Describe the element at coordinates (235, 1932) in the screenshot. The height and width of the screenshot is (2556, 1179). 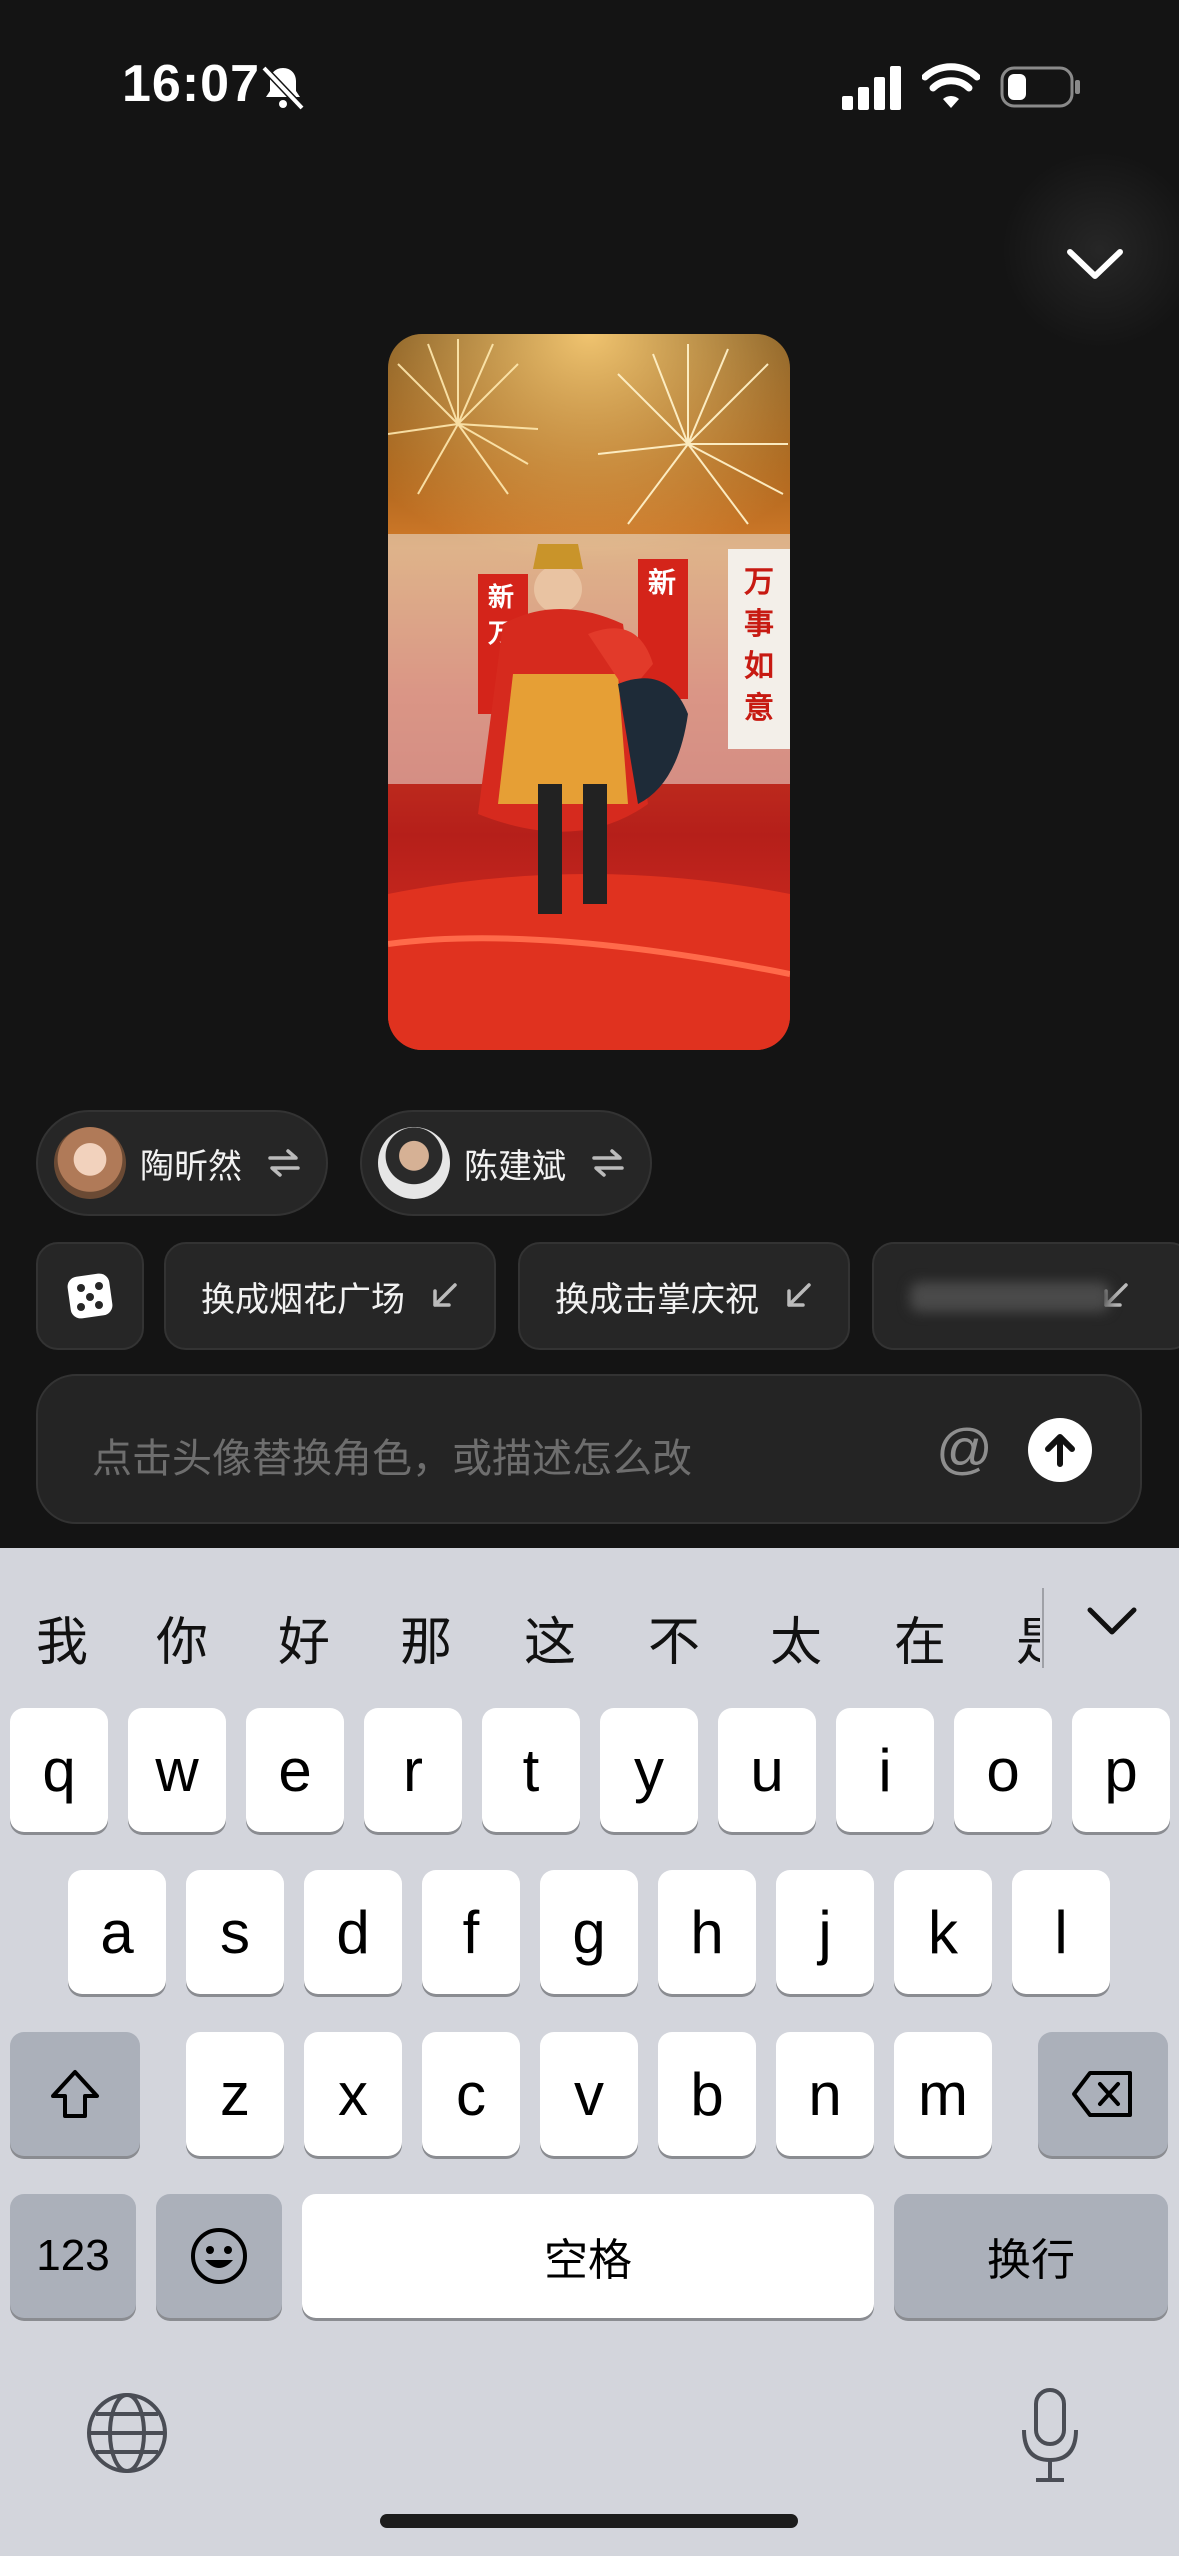
I see `key-s: s` at that location.